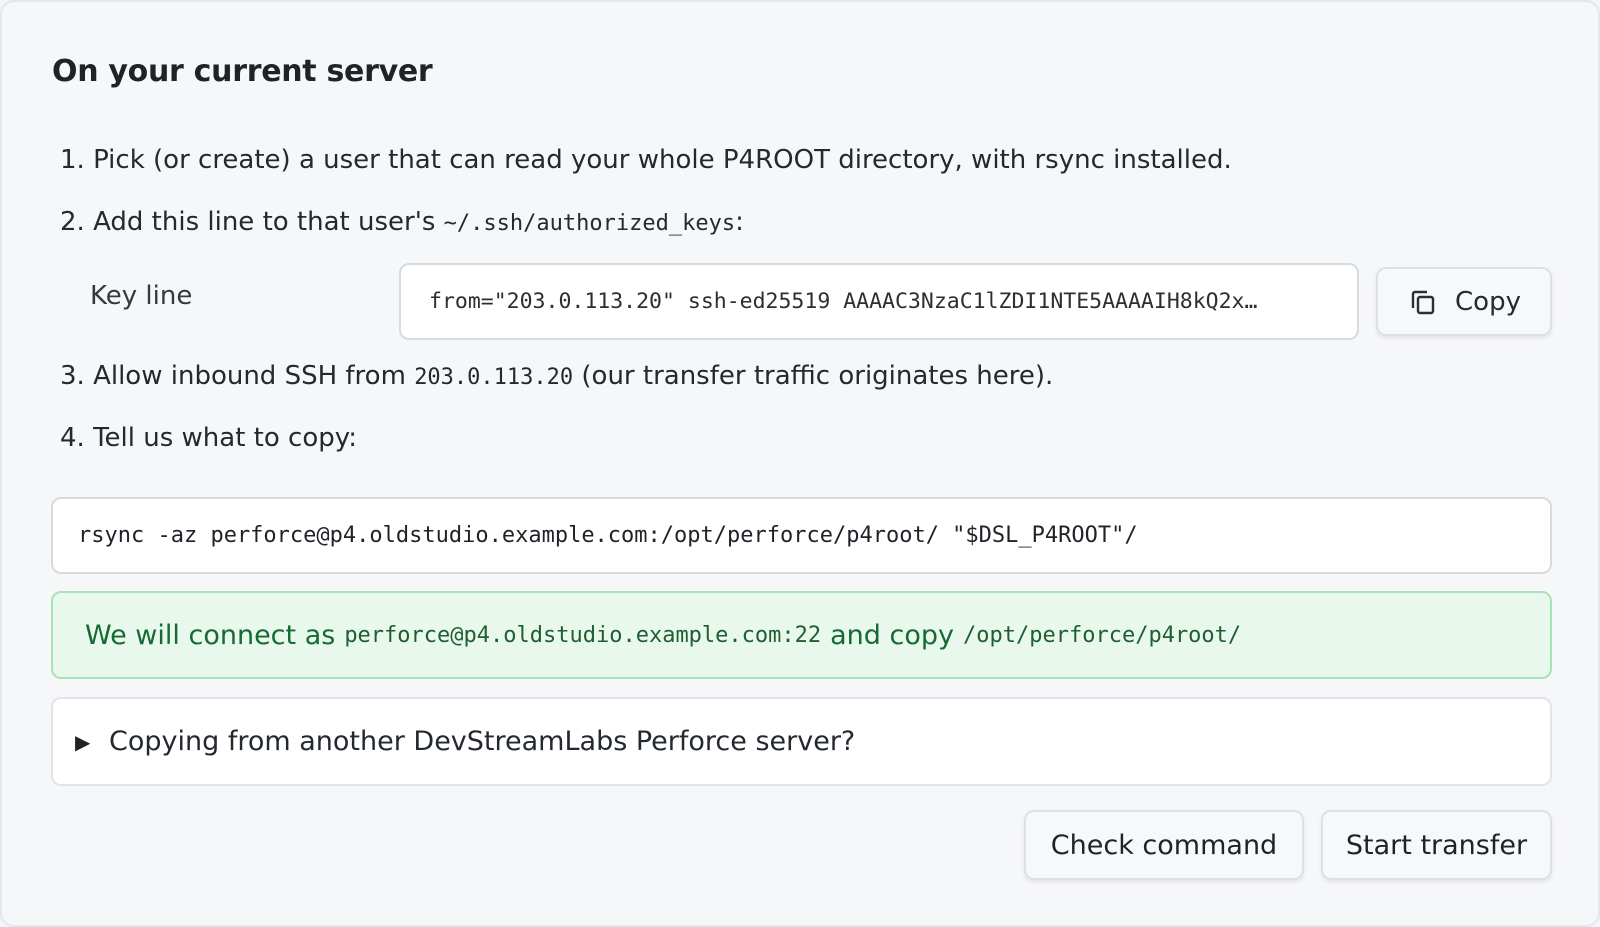  I want to click on notice-host: perforce@p4.oldstudio.example.com:22, so click(583, 635).